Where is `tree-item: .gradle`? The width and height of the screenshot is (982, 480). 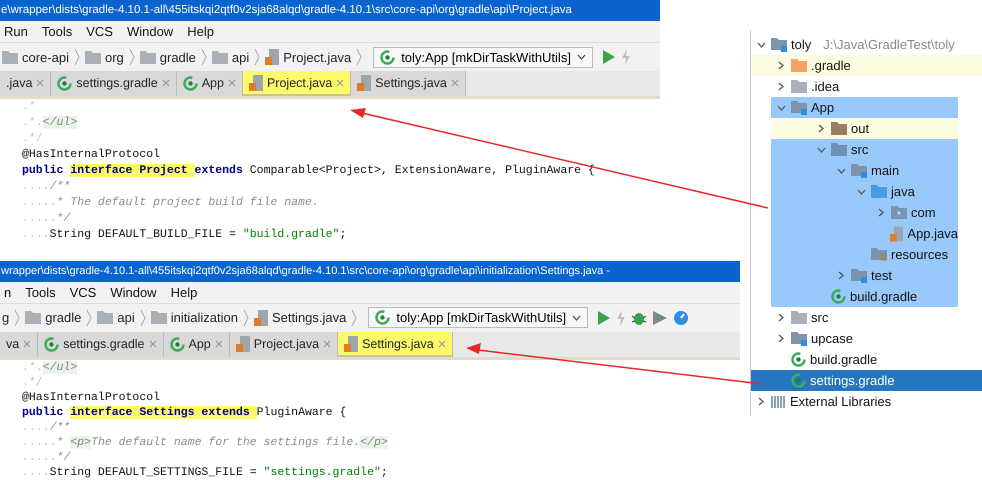
tree-item: .gradle is located at coordinates (866, 65).